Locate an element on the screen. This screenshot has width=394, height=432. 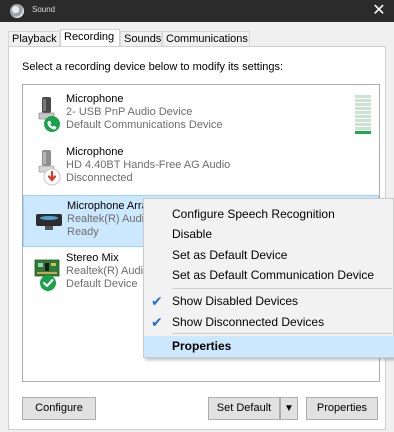
menu-item-set-default-communication-device: Set as Default Communication Device is located at coordinates (269, 275).